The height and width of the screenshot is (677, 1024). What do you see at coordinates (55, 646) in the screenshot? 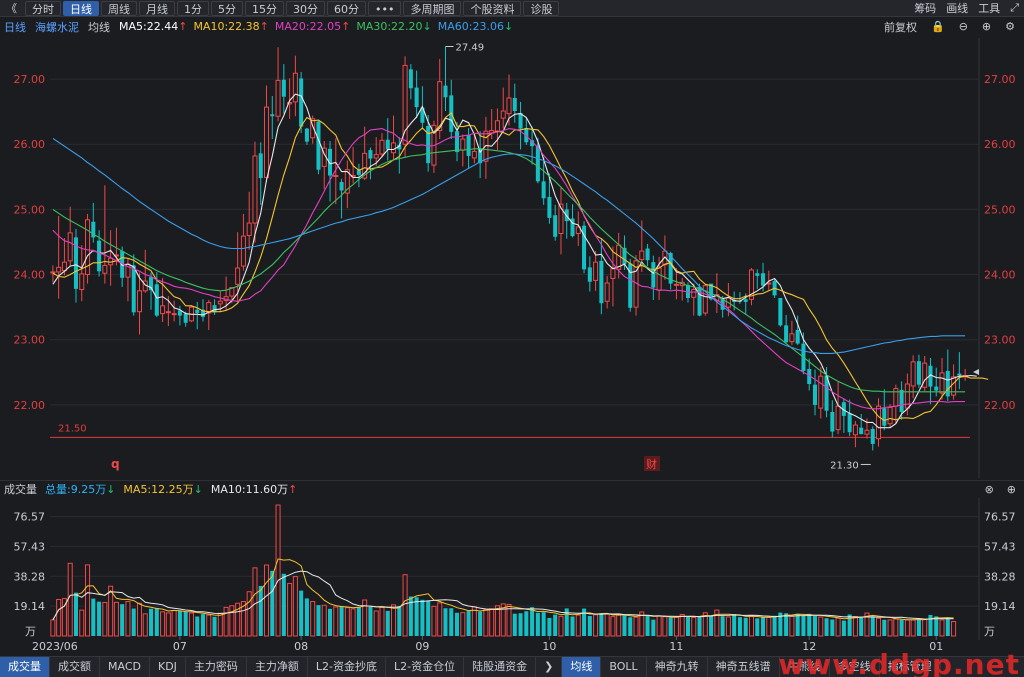
I see `x-start-label: 2023/06` at bounding box center [55, 646].